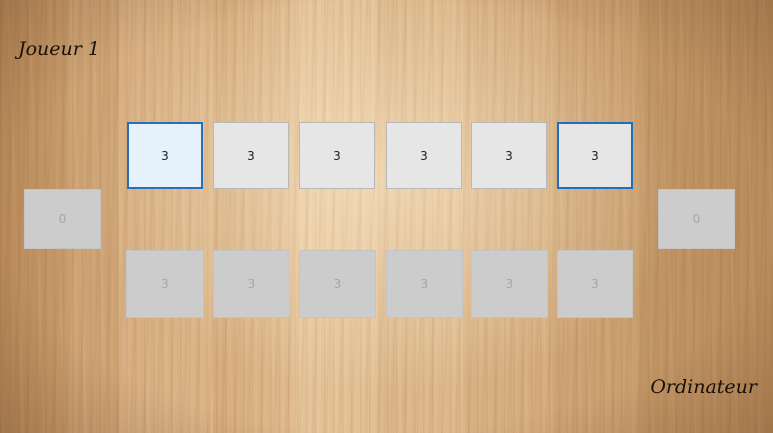 The image size is (773, 433). Describe the element at coordinates (509, 155) in the screenshot. I see `player-pit-5: 3` at that location.